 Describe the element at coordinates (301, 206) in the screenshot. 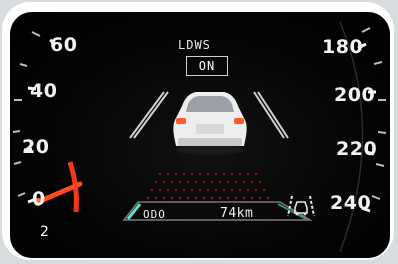

I see `lane-assist-icon` at that location.